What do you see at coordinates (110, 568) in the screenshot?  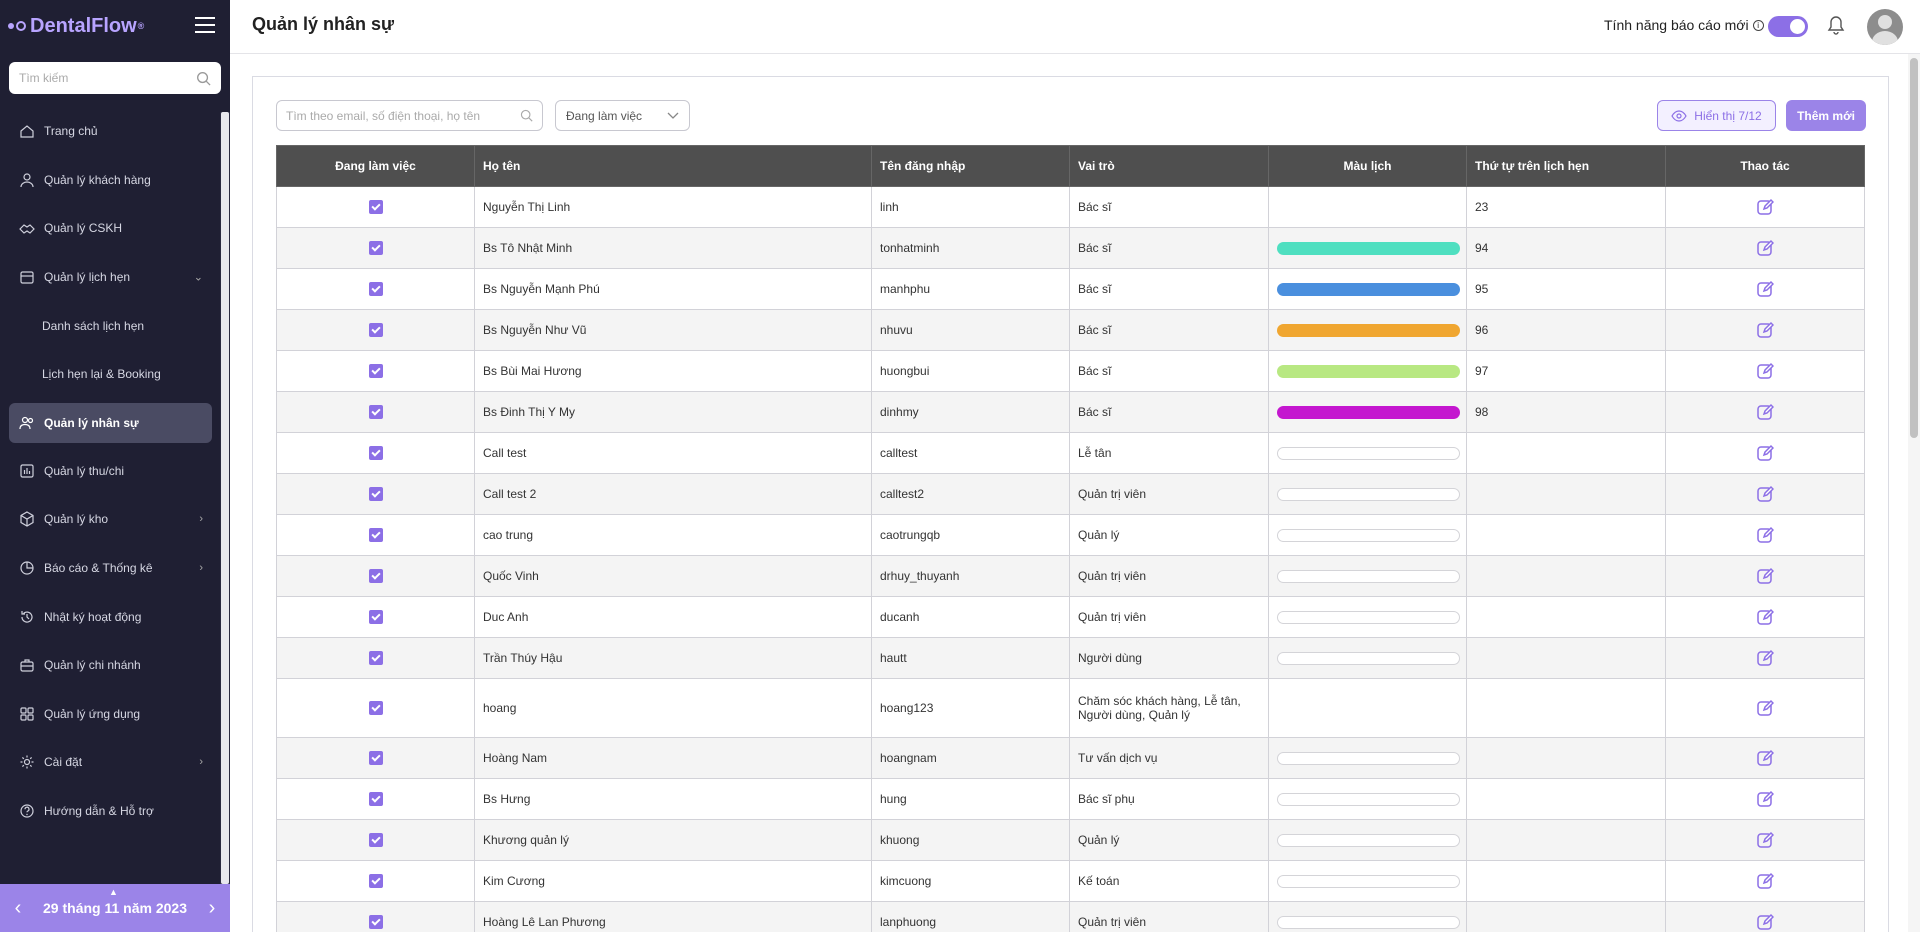 I see `sidebar-item-9: Báo cáo & Thống kê ›` at bounding box center [110, 568].